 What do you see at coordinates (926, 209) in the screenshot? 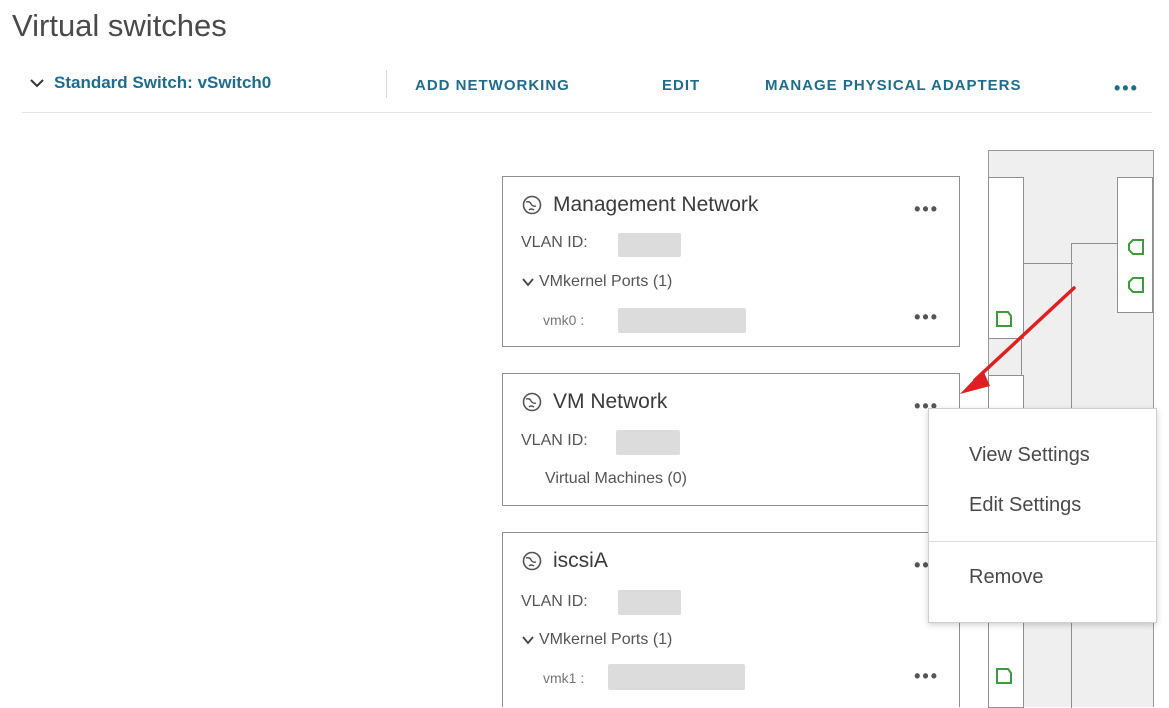
I see `card-more-button: •••` at bounding box center [926, 209].